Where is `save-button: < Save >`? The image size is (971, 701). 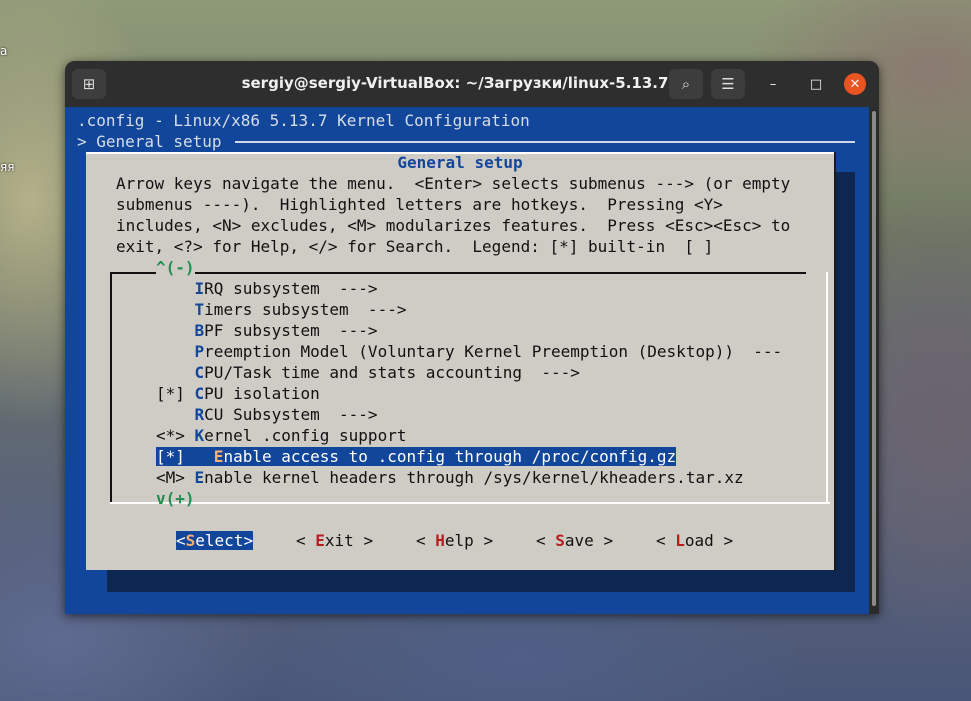
save-button: < Save > is located at coordinates (574, 540).